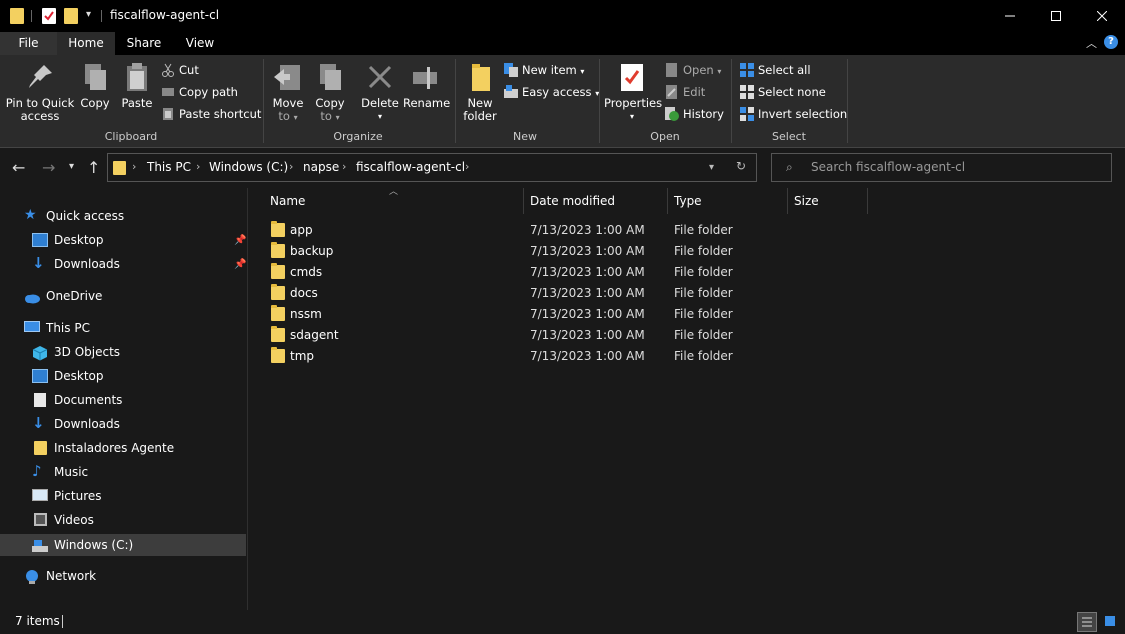 The image size is (1125, 634). What do you see at coordinates (211, 114) in the screenshot?
I see `paste-shortcut-button: Paste shortcut` at bounding box center [211, 114].